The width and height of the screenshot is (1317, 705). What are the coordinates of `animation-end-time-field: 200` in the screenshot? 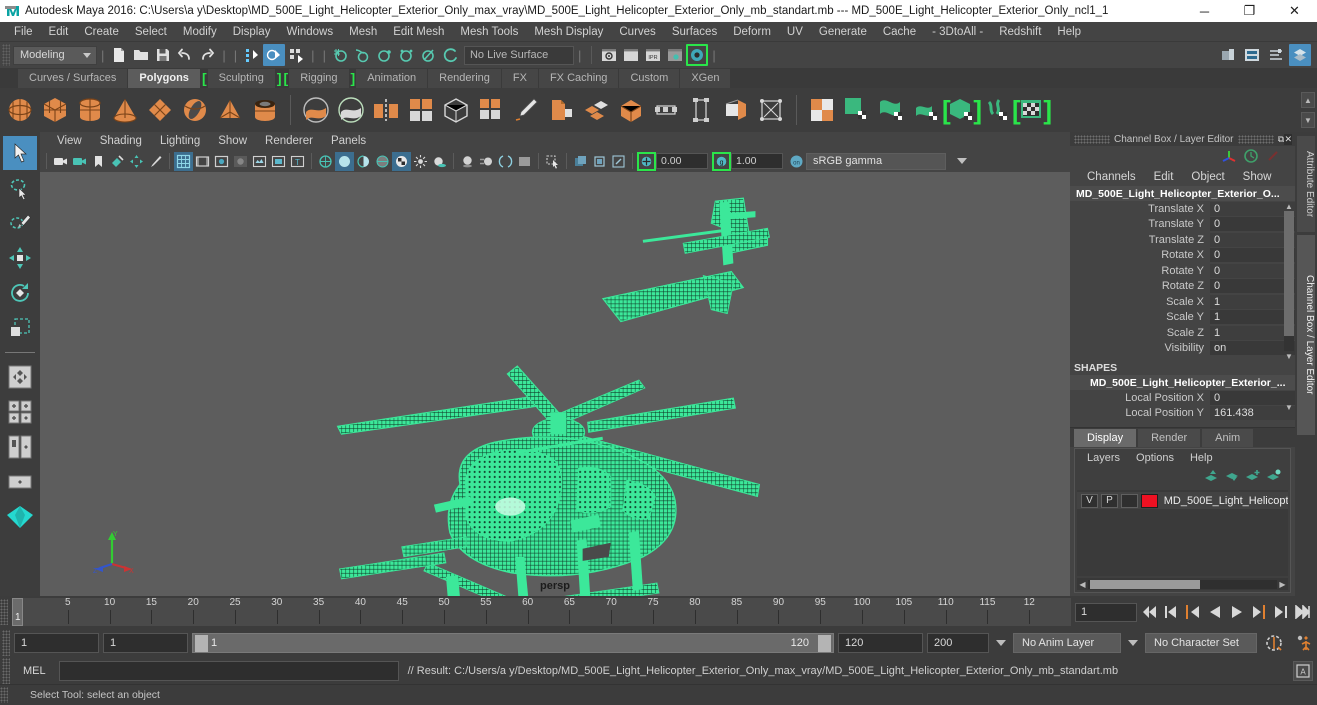 It's located at (958, 643).